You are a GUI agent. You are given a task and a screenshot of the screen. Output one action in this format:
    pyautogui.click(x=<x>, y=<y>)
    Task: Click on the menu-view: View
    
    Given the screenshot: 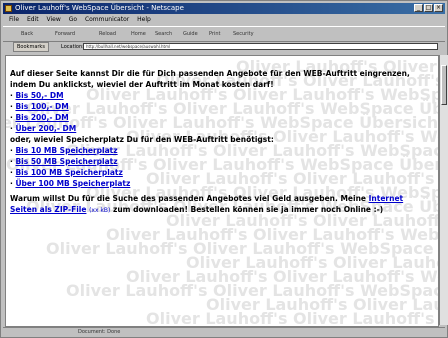 What is the action you would take?
    pyautogui.click(x=54, y=19)
    